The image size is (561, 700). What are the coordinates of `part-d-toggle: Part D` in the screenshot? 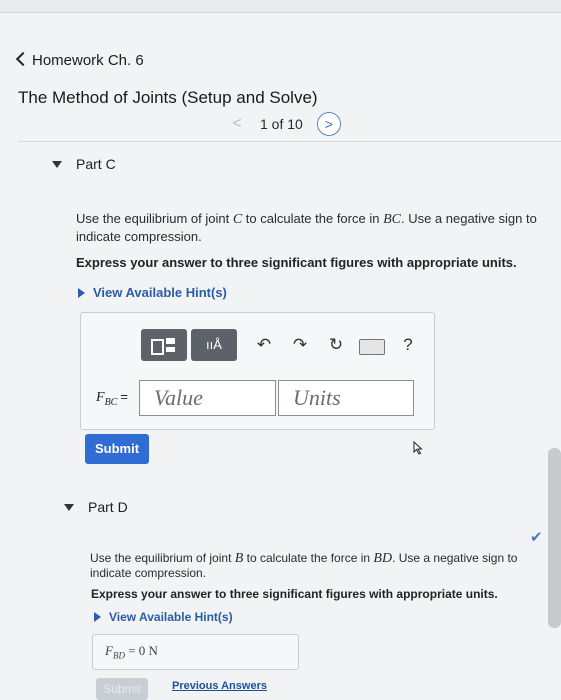 It's located at (96, 507).